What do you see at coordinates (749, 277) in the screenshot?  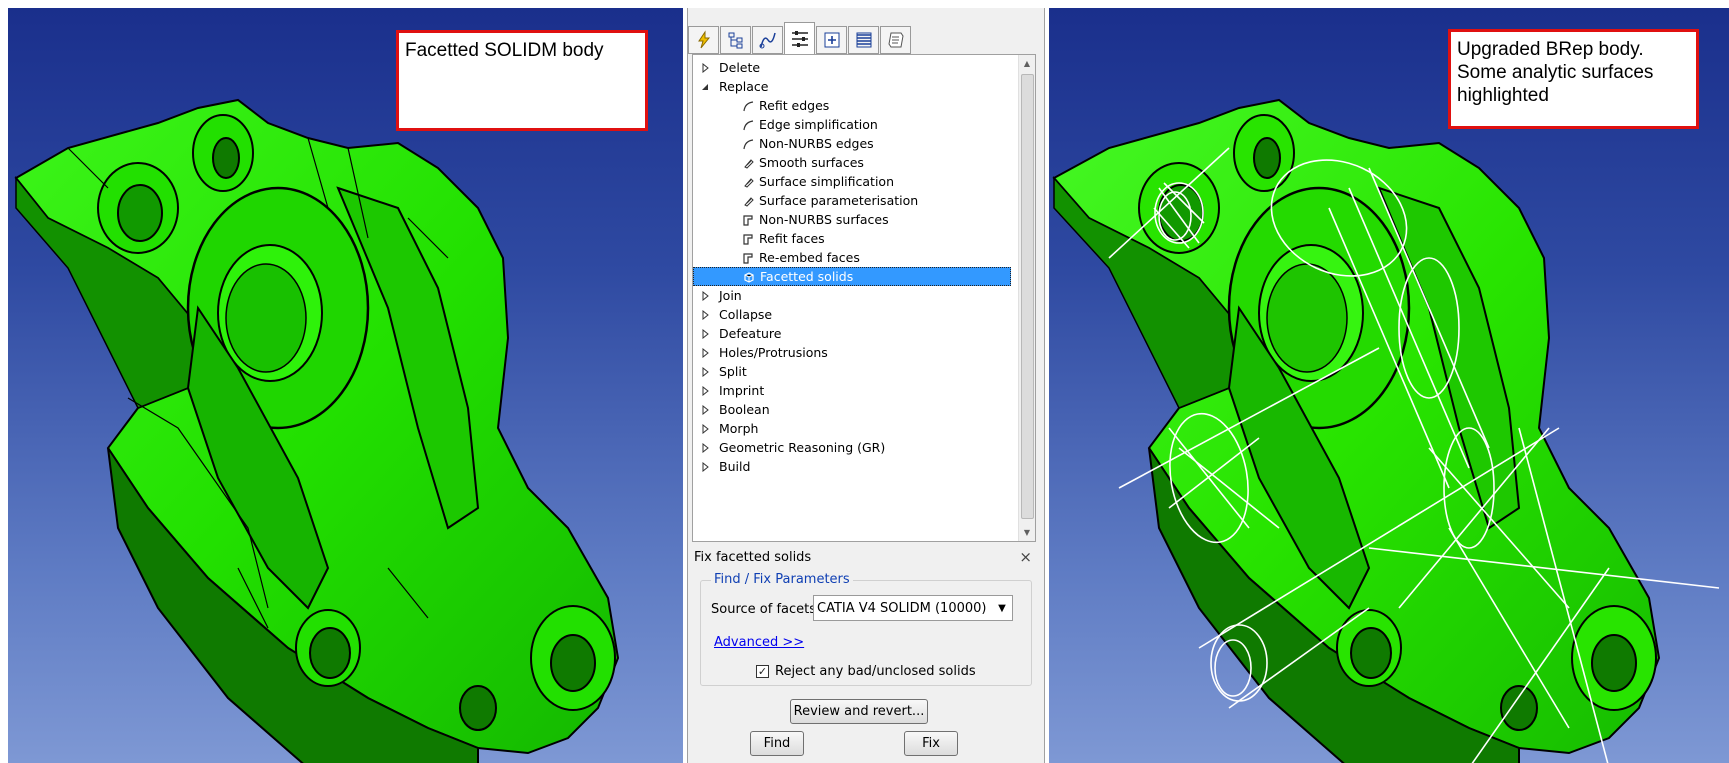 I see `solid-icon` at bounding box center [749, 277].